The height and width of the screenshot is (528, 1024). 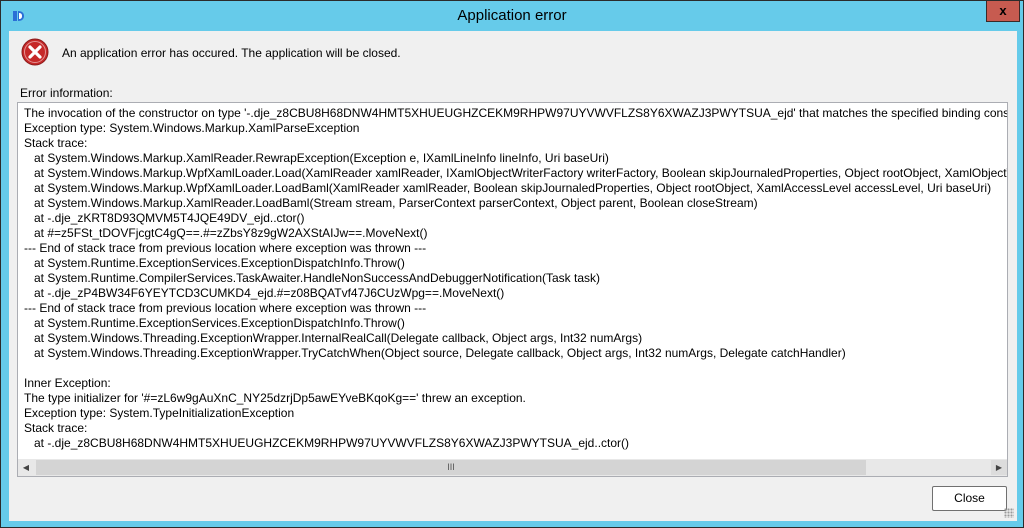 What do you see at coordinates (512, 15) in the screenshot?
I see `window-title: Application error` at bounding box center [512, 15].